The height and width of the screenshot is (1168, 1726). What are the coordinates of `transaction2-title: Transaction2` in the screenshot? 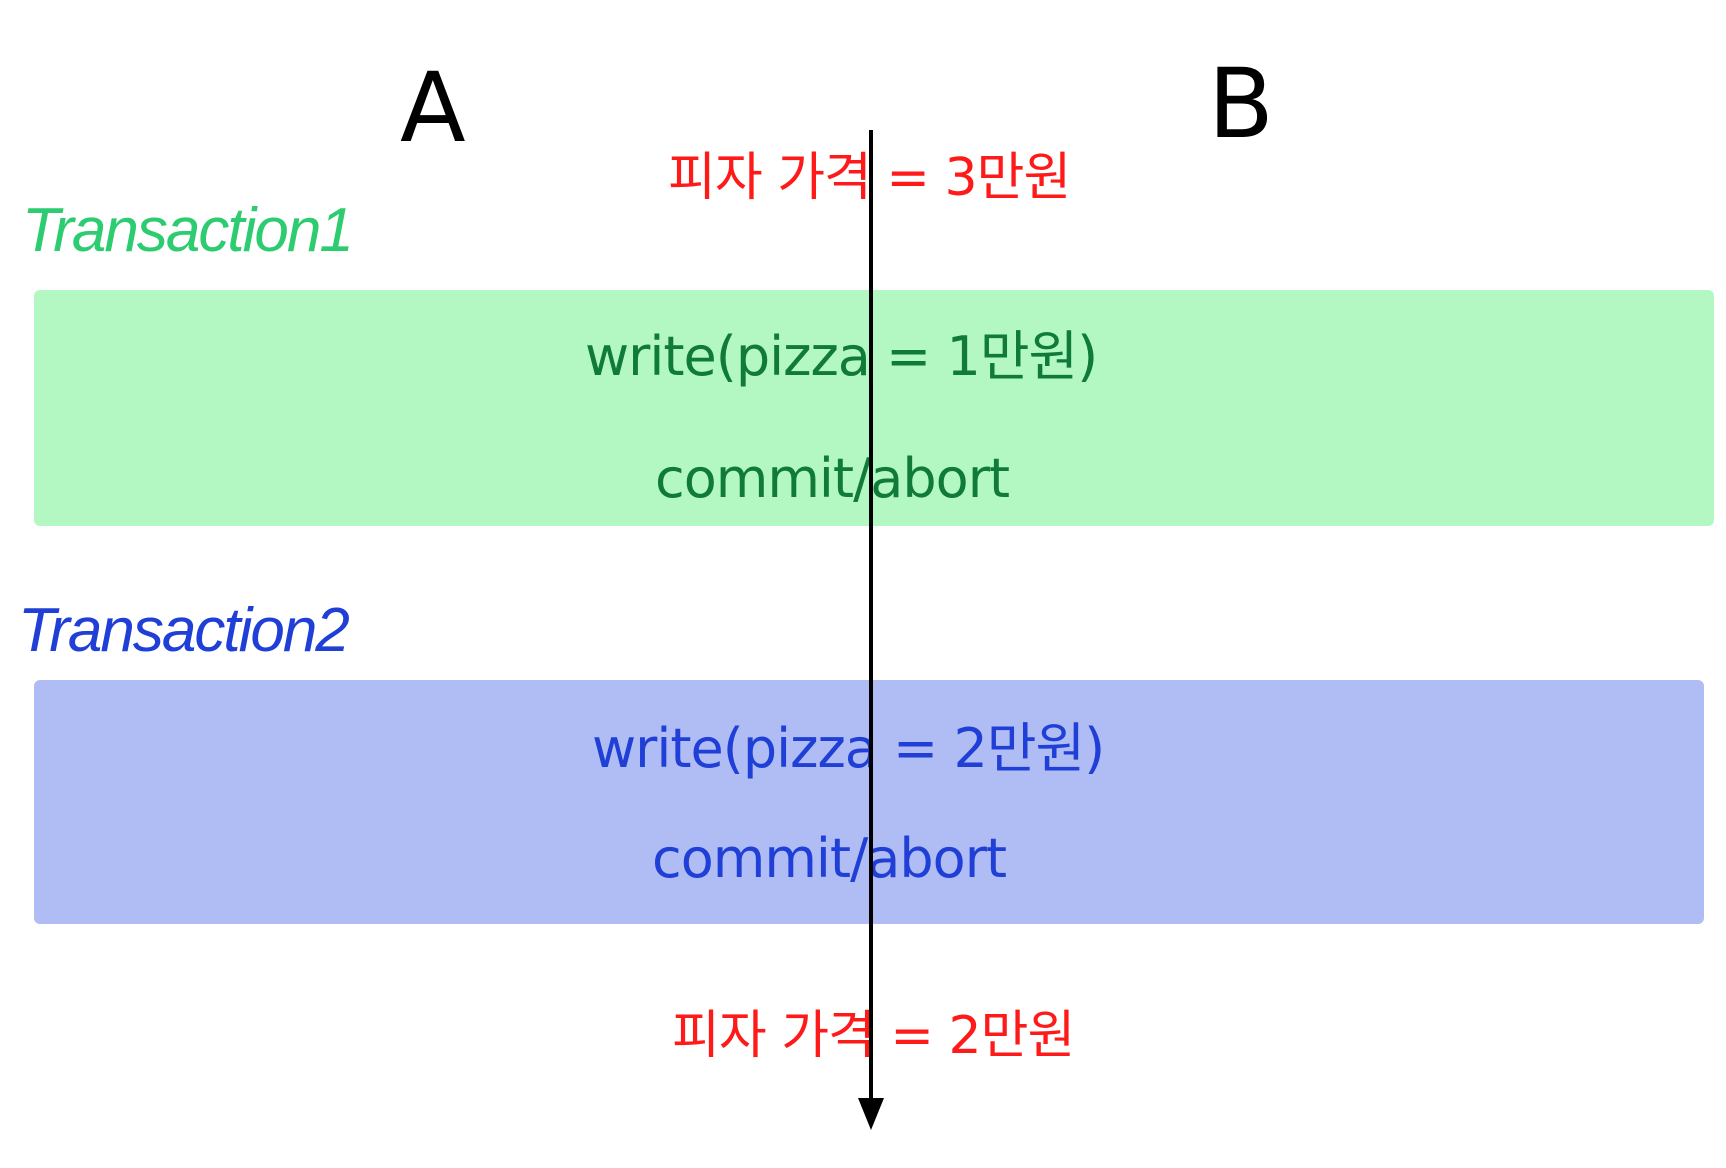 It's located at (184, 630).